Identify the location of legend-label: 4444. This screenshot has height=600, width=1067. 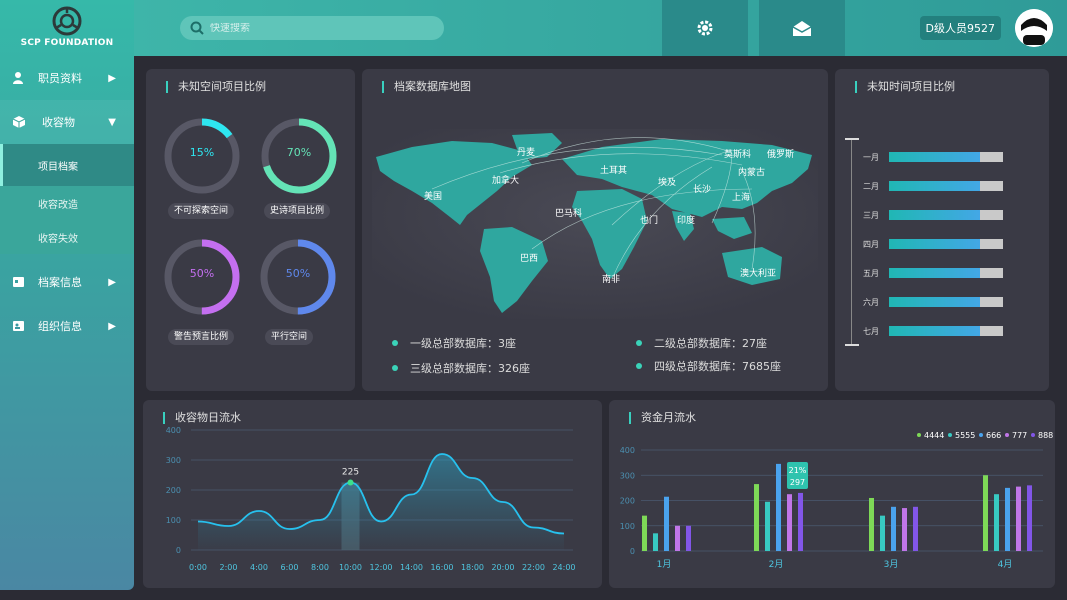
(934, 435).